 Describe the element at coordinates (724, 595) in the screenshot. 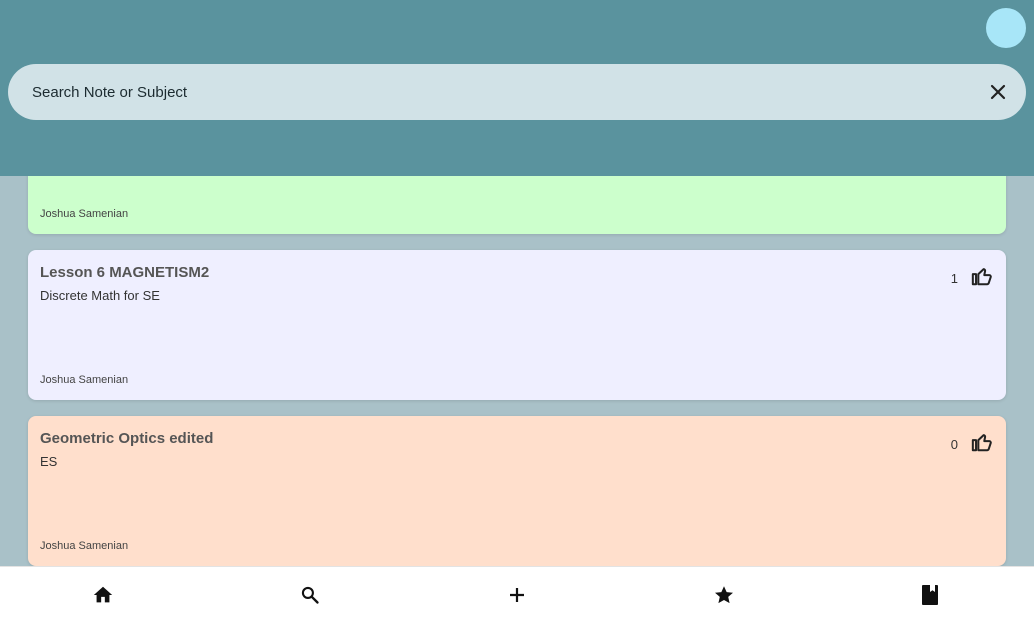

I see `star-icon` at that location.